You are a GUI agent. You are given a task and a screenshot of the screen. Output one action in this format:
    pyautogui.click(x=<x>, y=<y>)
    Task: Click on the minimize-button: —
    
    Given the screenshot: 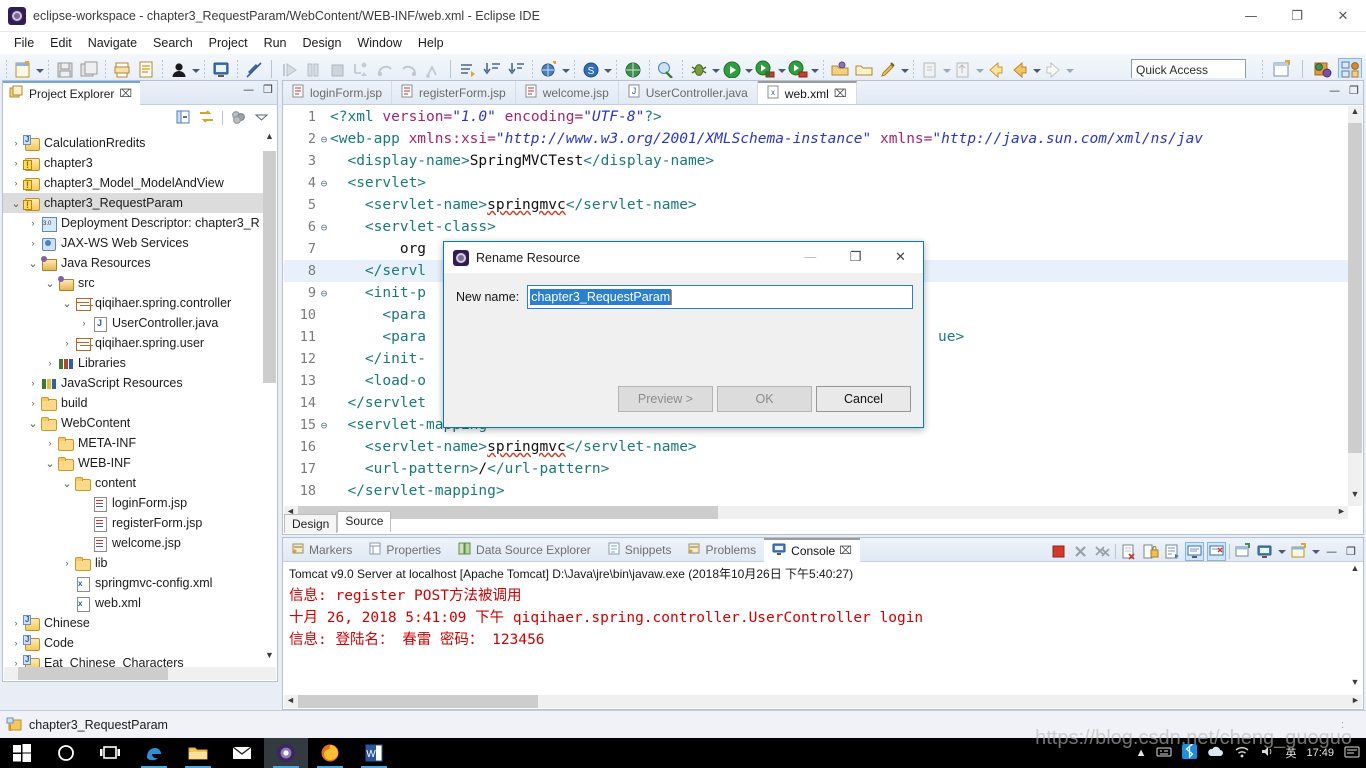 What is the action you would take?
    pyautogui.click(x=1251, y=16)
    